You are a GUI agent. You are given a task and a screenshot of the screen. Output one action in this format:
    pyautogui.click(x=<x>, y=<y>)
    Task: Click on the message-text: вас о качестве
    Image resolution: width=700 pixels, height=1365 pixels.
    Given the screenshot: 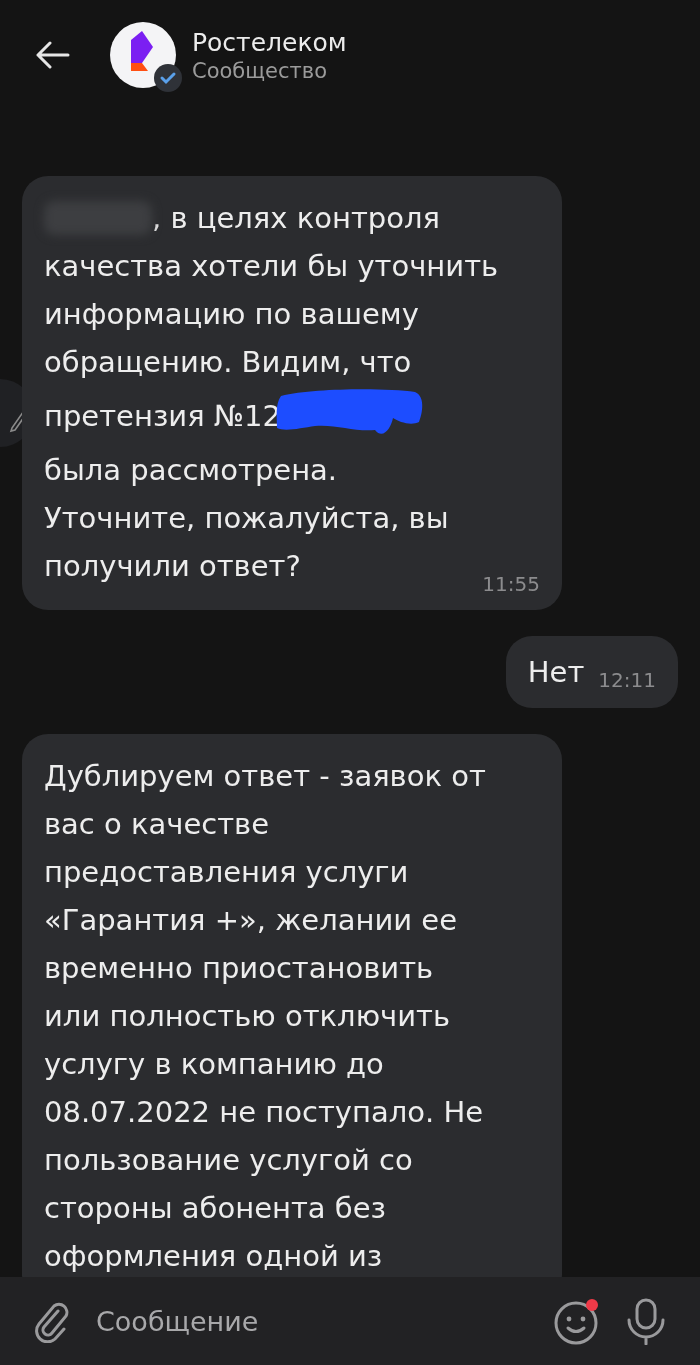 What is the action you would take?
    pyautogui.click(x=157, y=824)
    